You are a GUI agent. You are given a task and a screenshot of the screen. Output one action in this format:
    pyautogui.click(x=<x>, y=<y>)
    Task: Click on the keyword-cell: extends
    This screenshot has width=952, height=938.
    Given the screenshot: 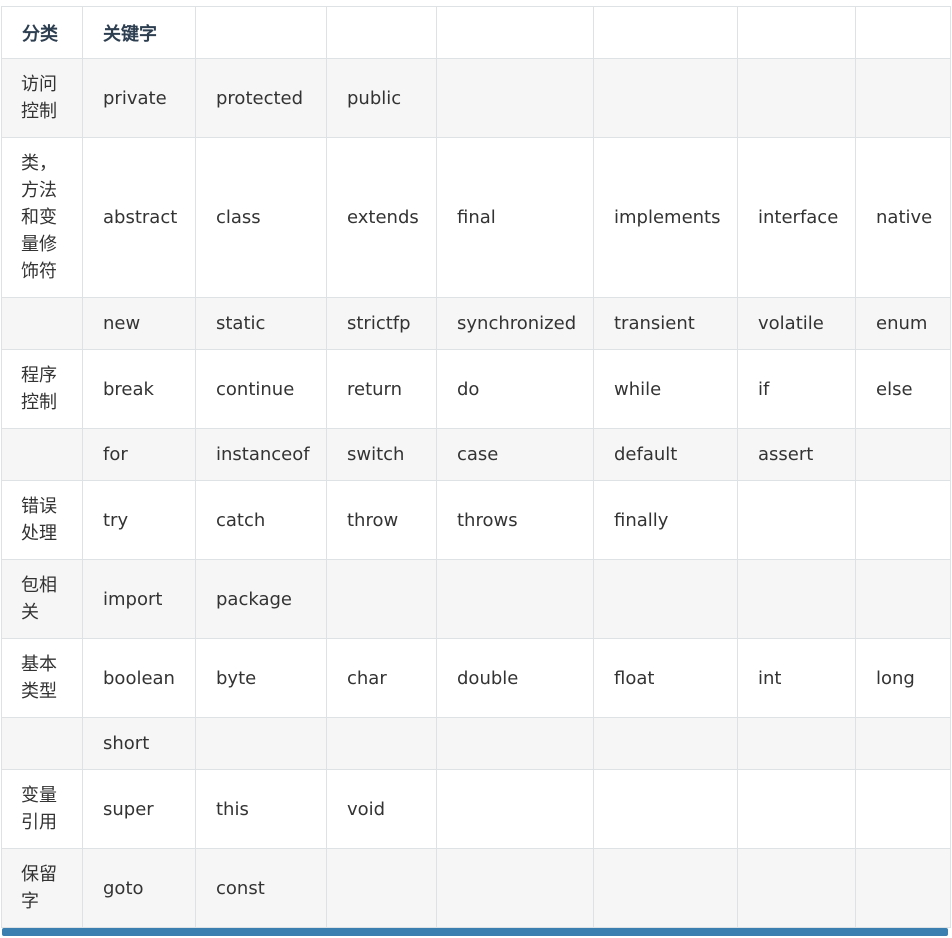 What is the action you would take?
    pyautogui.click(x=381, y=217)
    